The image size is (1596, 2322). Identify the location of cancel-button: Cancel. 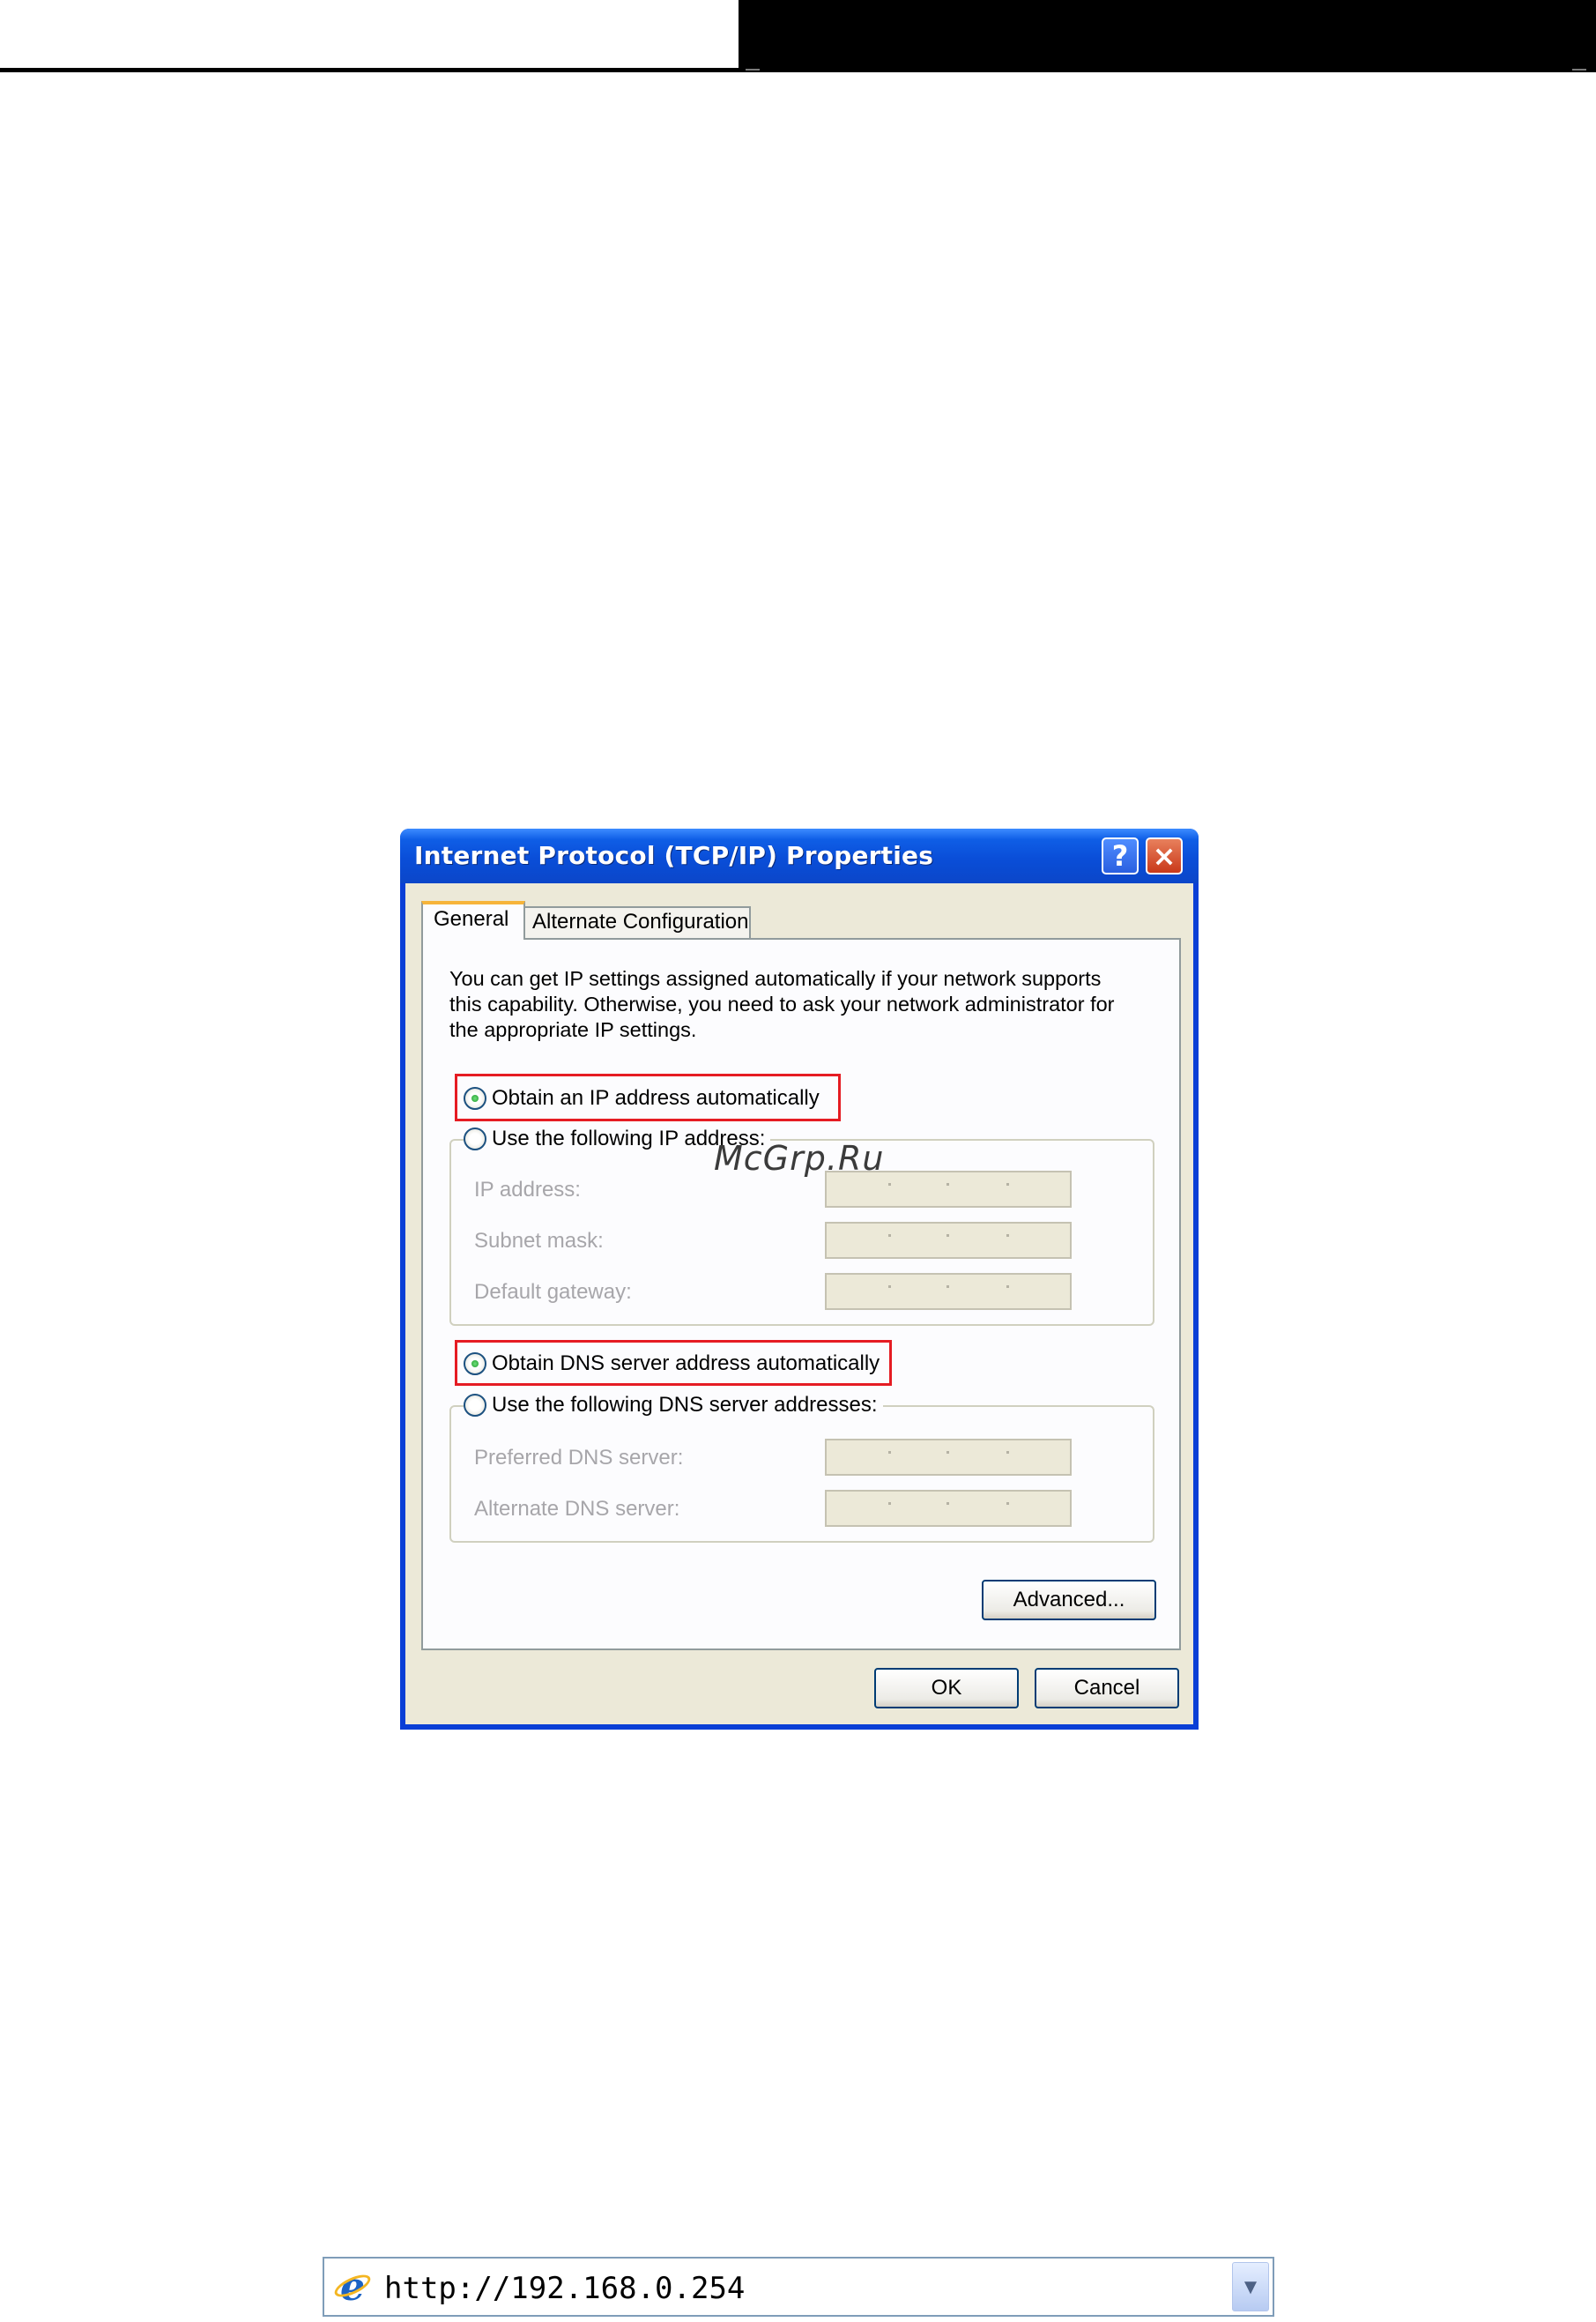
(1107, 1688).